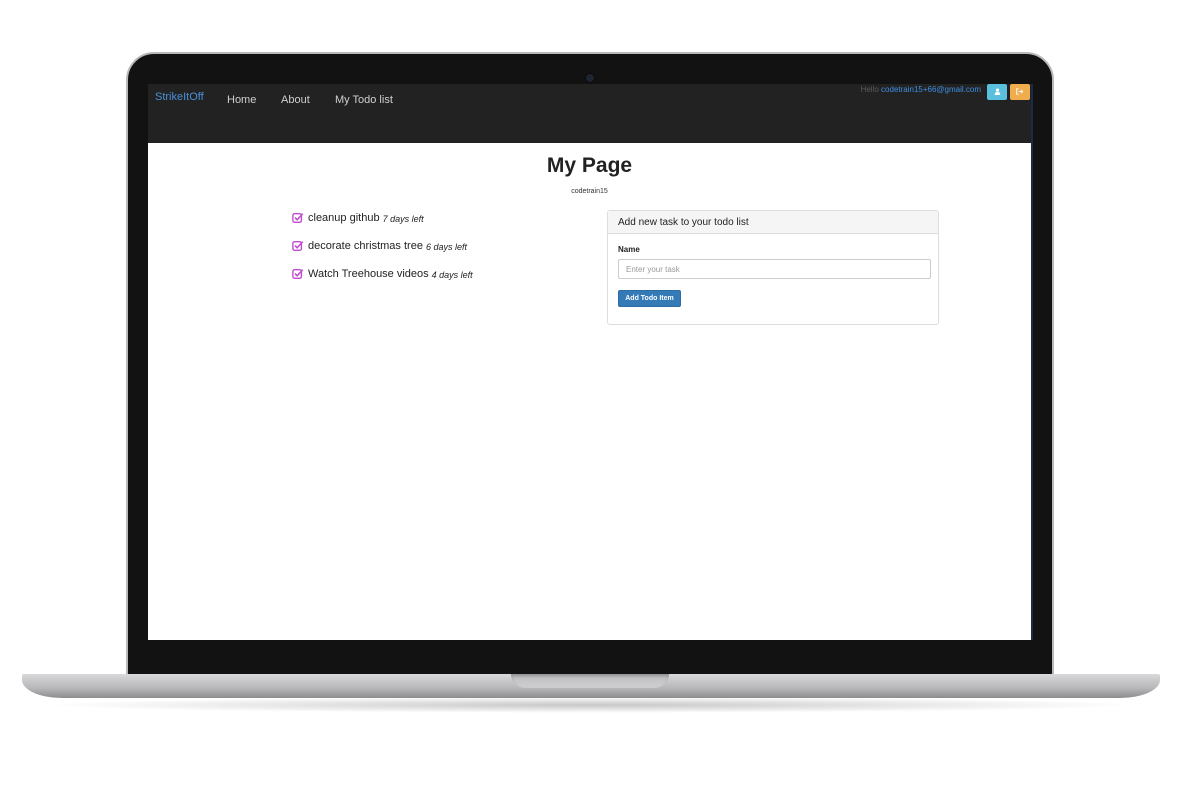 This screenshot has width=1182, height=788. Describe the element at coordinates (344, 218) in the screenshot. I see `todo-task: cleanup github` at that location.